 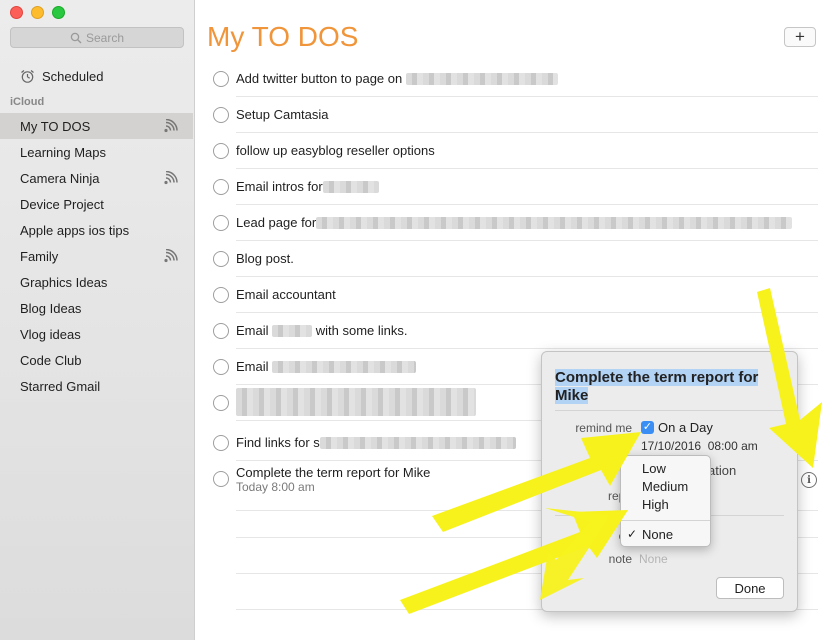 I want to click on task-row: Lead page for, so click(x=512, y=223).